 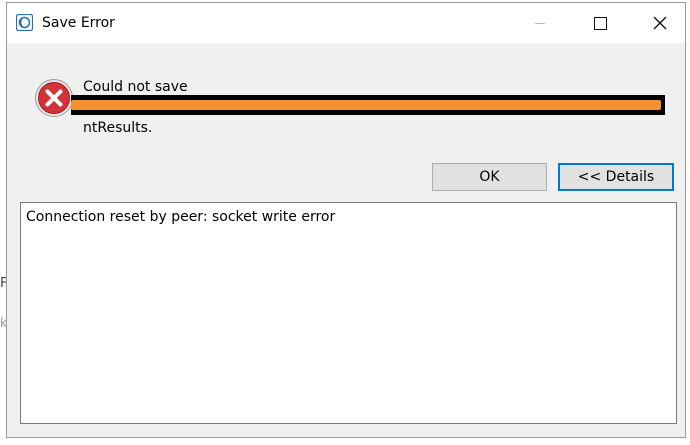 I want to click on close-button, so click(x=660, y=23).